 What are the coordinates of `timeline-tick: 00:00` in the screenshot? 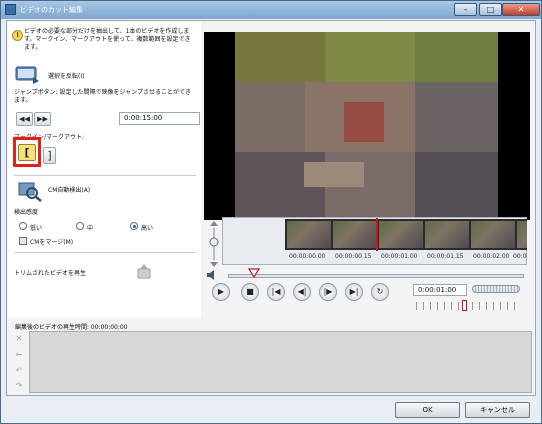 It's located at (520, 256).